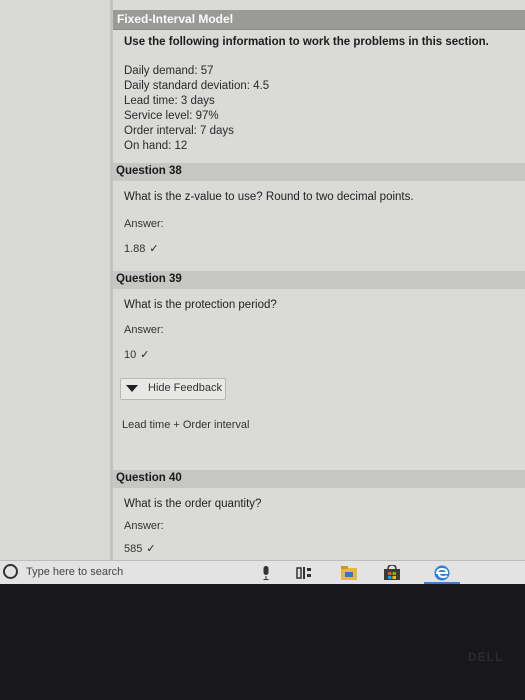  I want to click on question-40-answer-label: Answer:, so click(144, 526).